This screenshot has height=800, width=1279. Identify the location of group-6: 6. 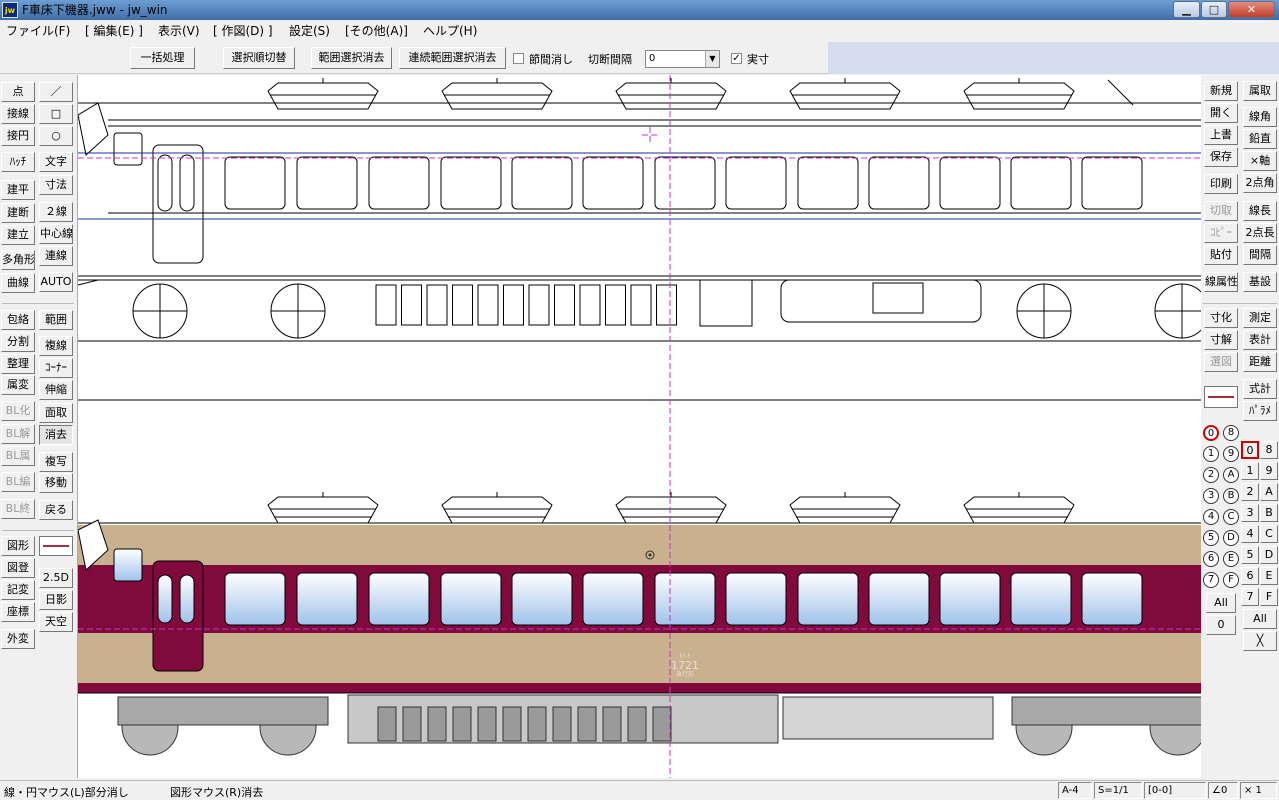
(1211, 559).